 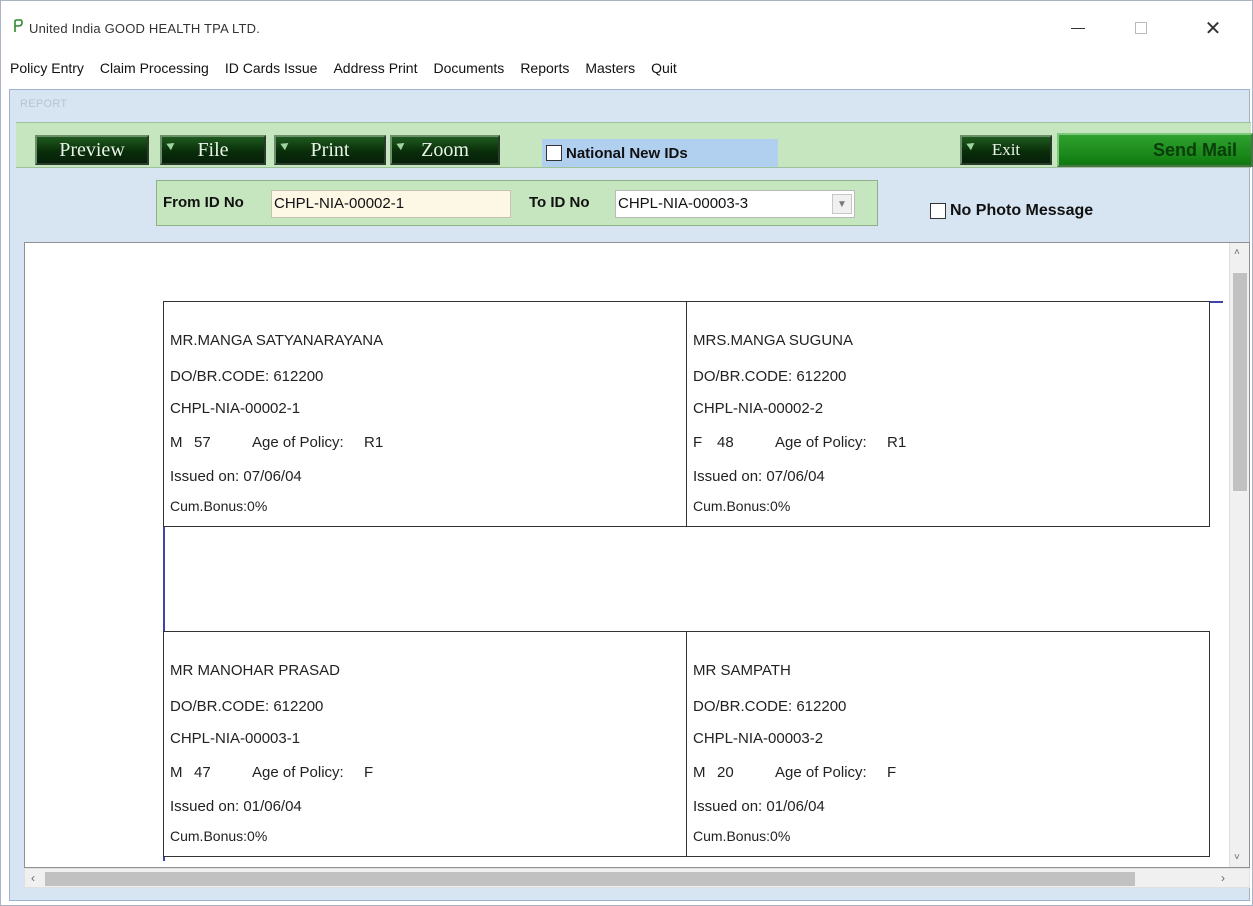 I want to click on card-details: M 20 Age of Policy: F, so click(x=794, y=772).